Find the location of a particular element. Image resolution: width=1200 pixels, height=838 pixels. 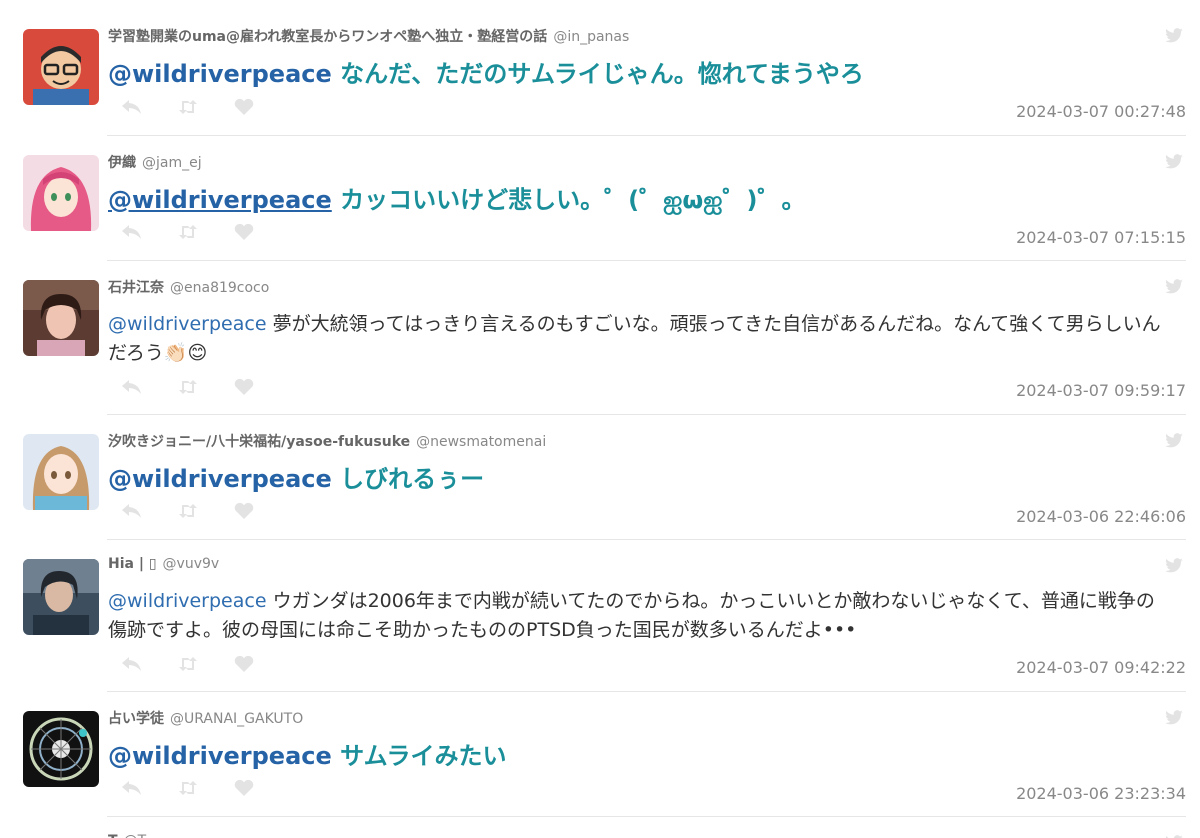

timestamp: 2024-03-06 23:23:34 is located at coordinates (1101, 793).